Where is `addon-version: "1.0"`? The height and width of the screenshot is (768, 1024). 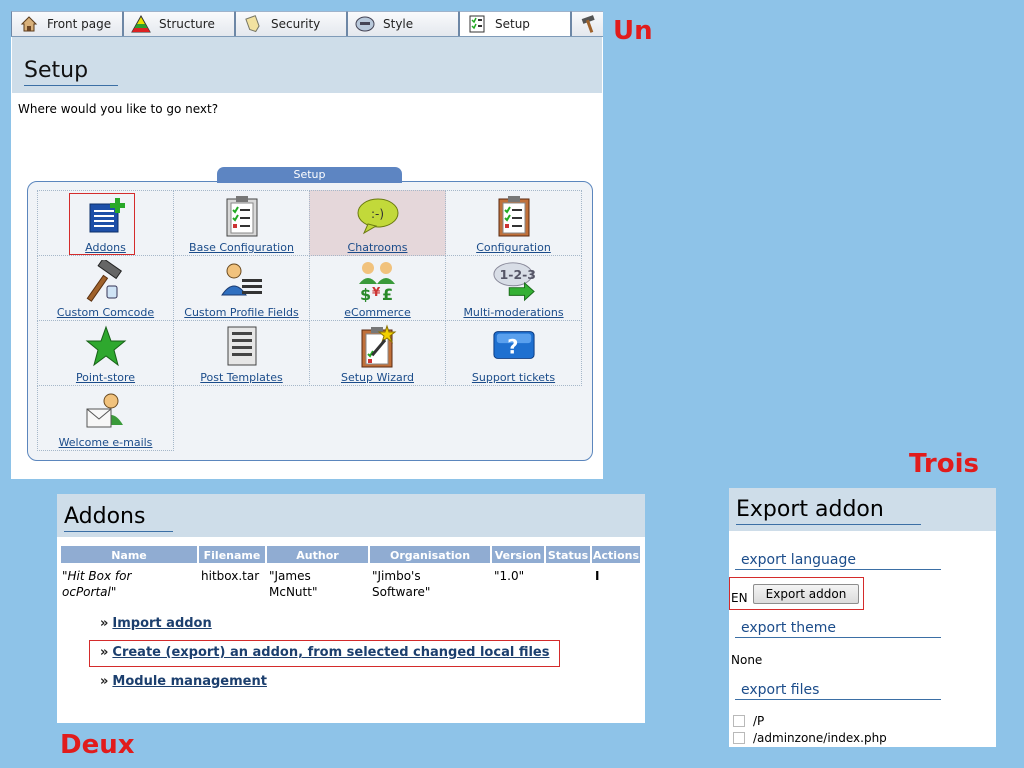
addon-version: "1.0" is located at coordinates (509, 576).